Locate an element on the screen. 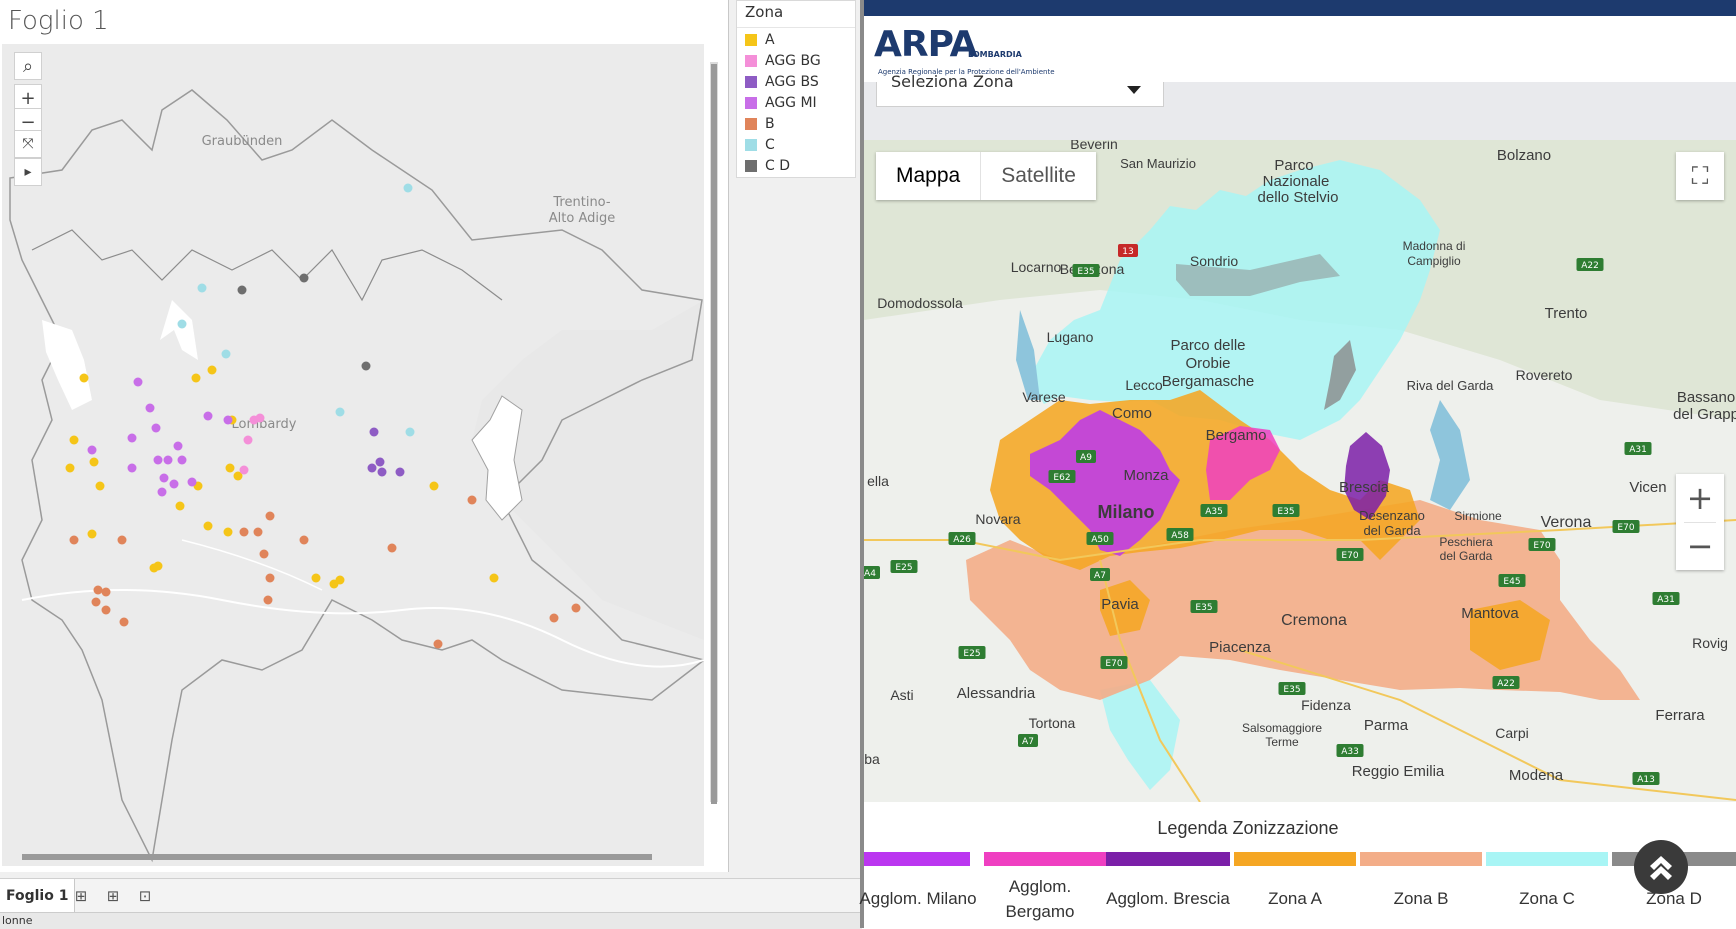 The image size is (1736, 929). new-worksheet-icon: ⊞ is located at coordinates (81, 896).